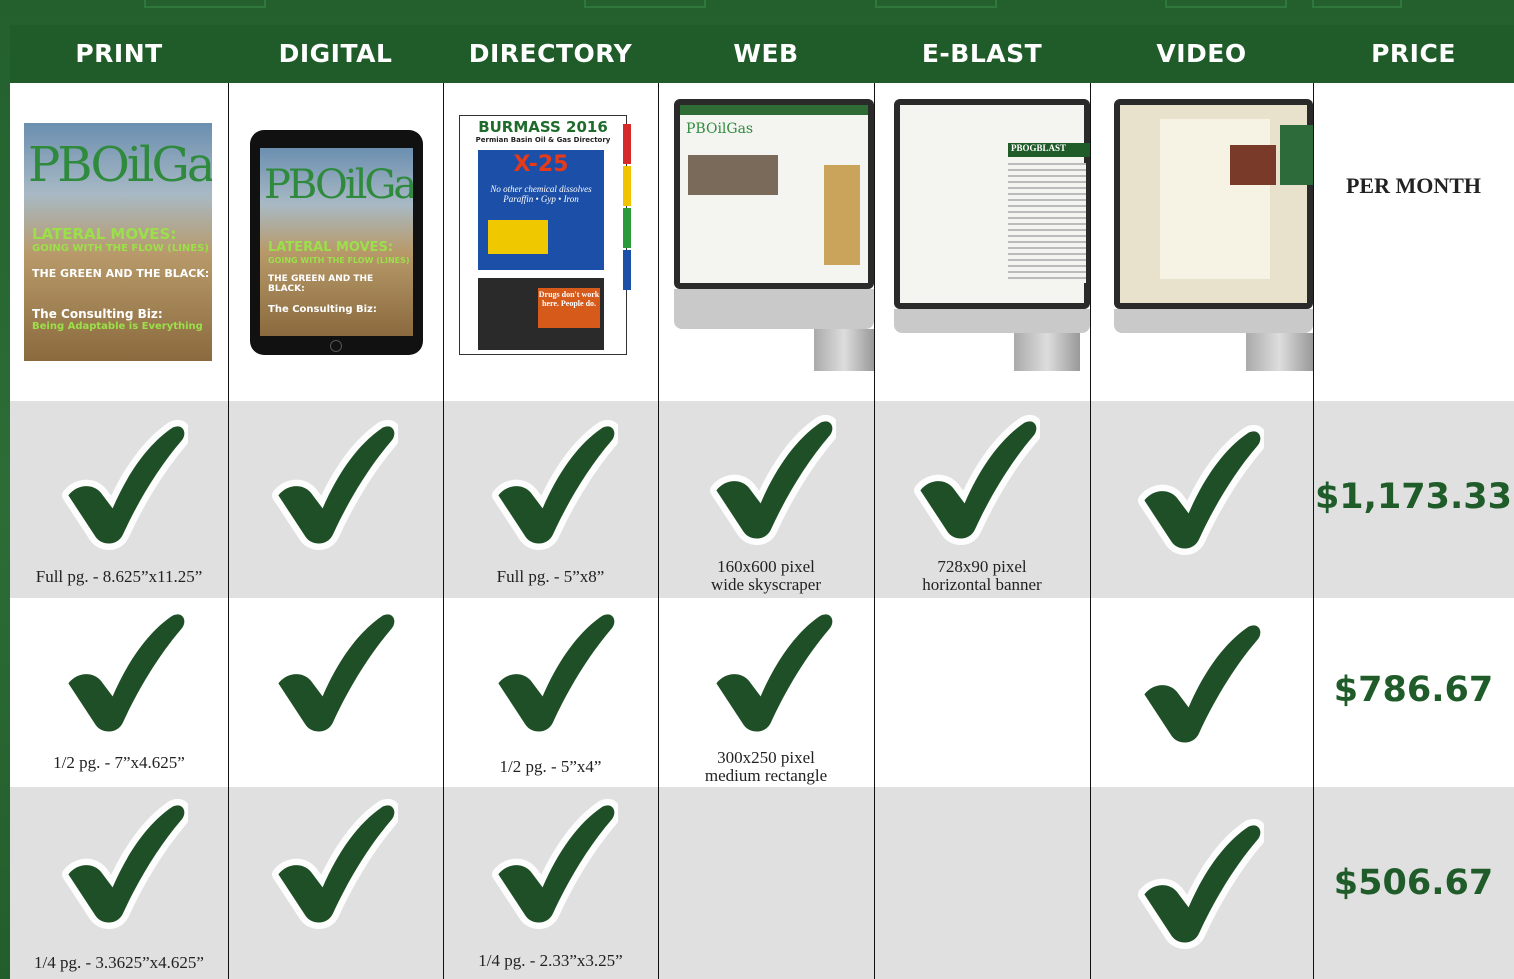  What do you see at coordinates (1253, 165) in the screenshot?
I see `video-thumbnail` at bounding box center [1253, 165].